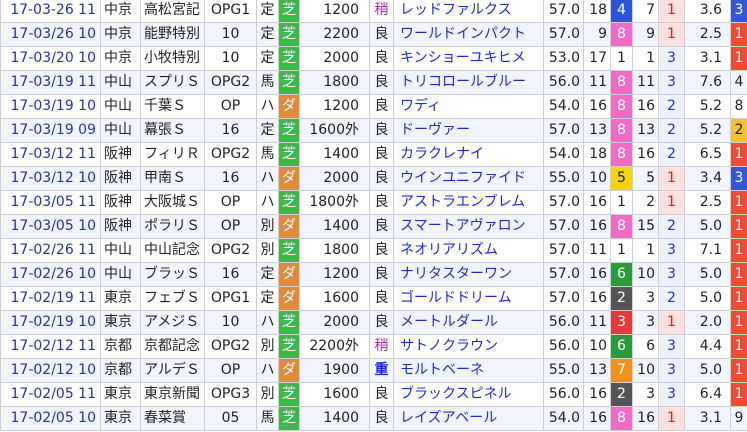 The height and width of the screenshot is (432, 747). Describe the element at coordinates (334, 418) in the screenshot. I see `race-distance: 1400` at that location.